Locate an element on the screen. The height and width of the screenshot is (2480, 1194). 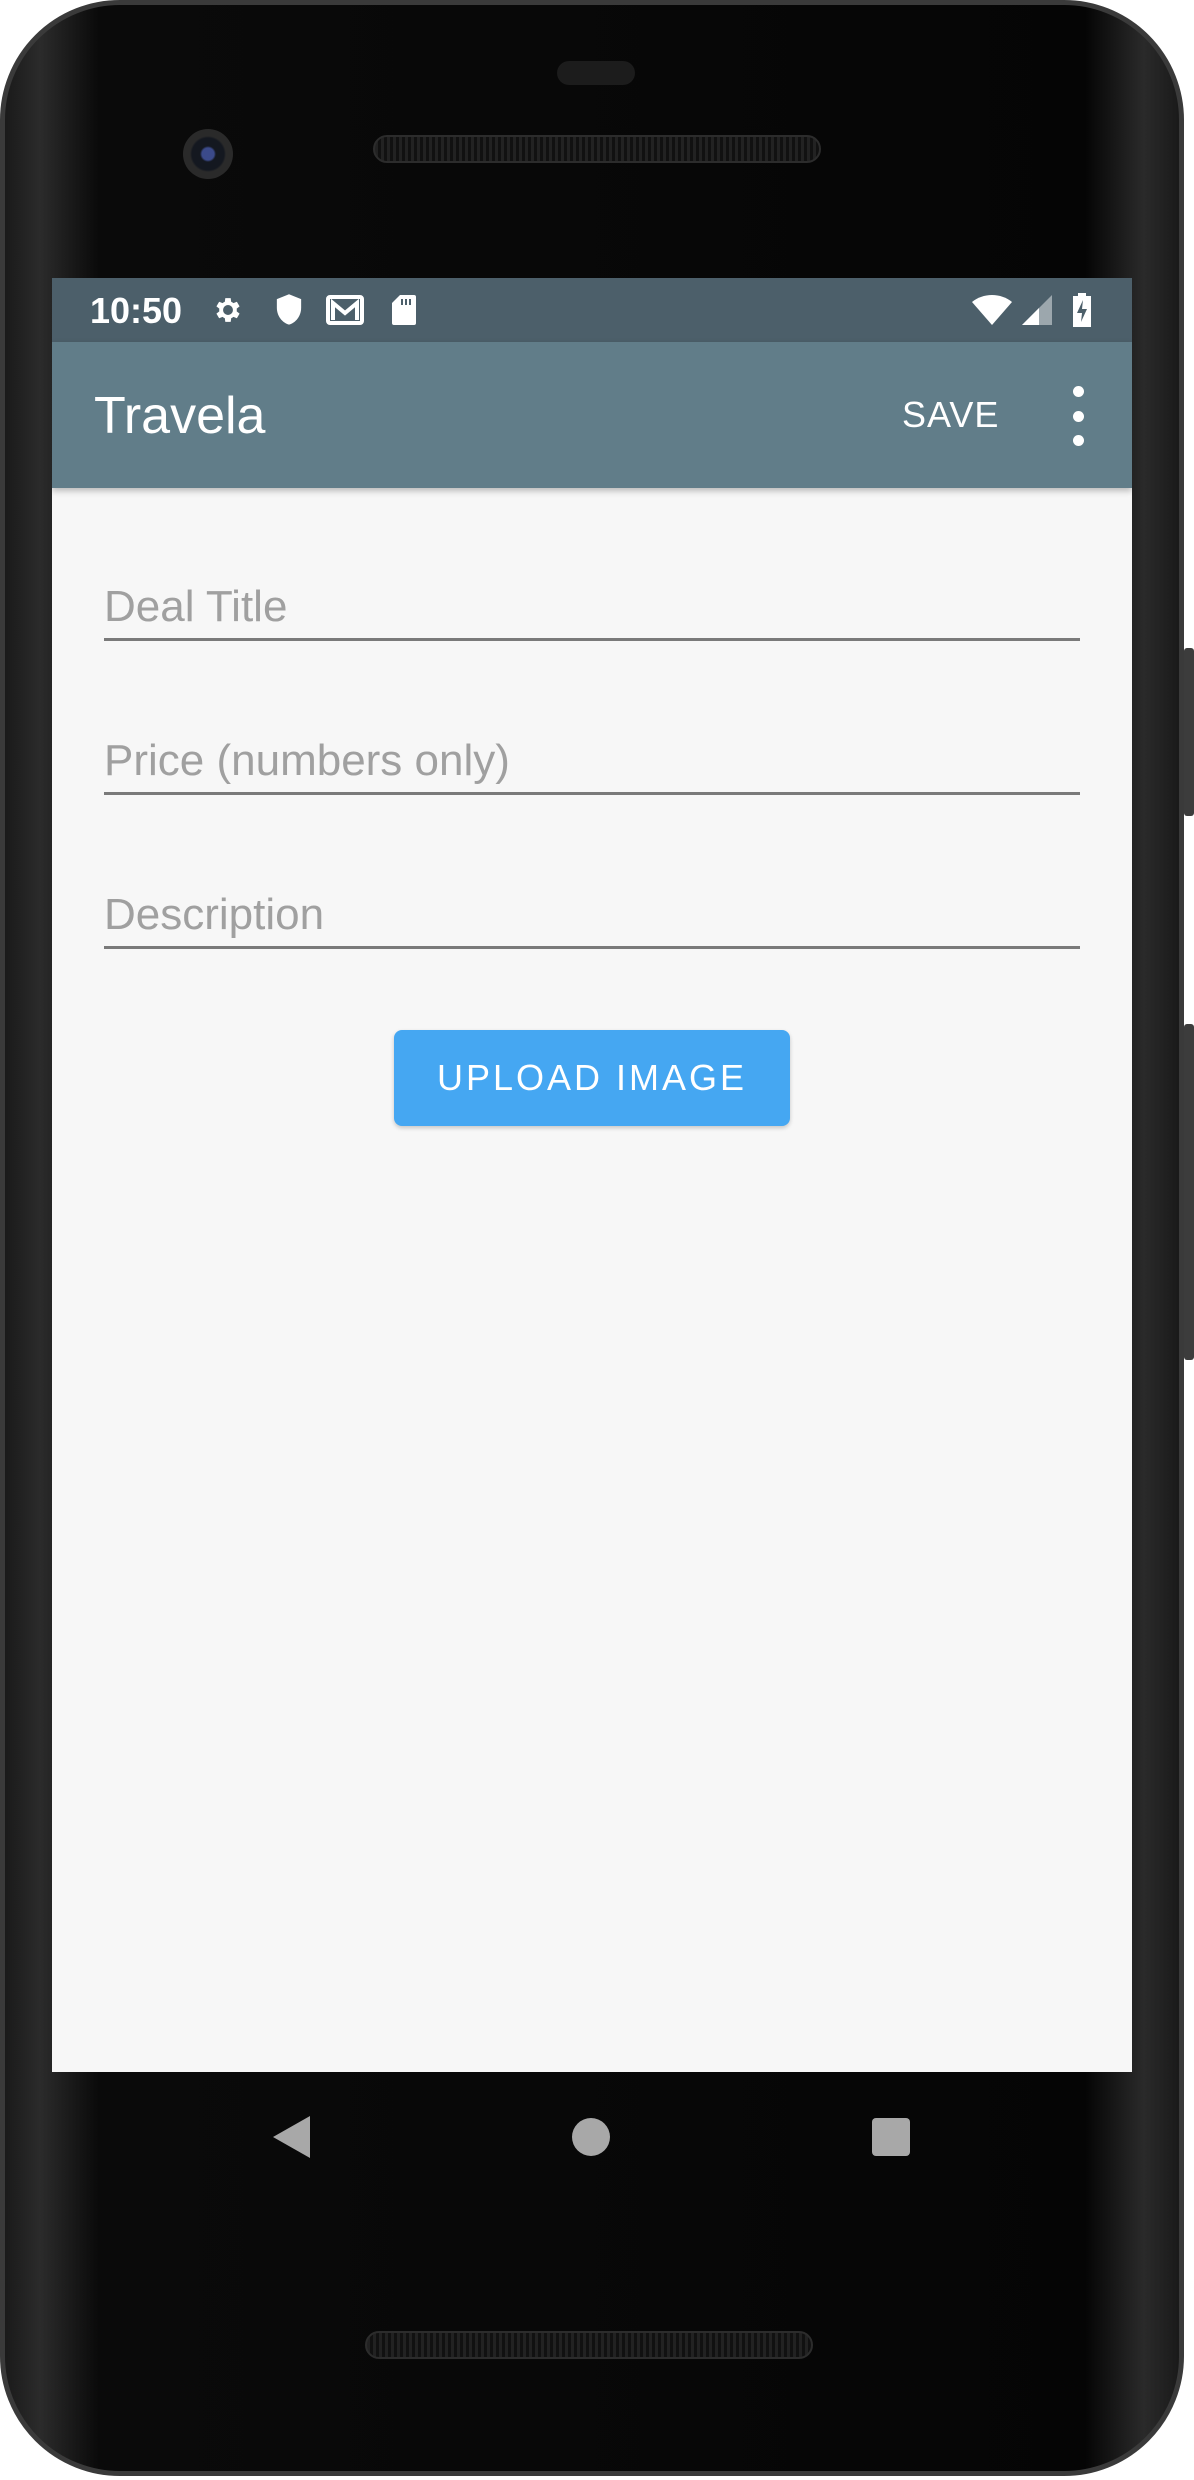
deal-title-input is located at coordinates (592, 607).